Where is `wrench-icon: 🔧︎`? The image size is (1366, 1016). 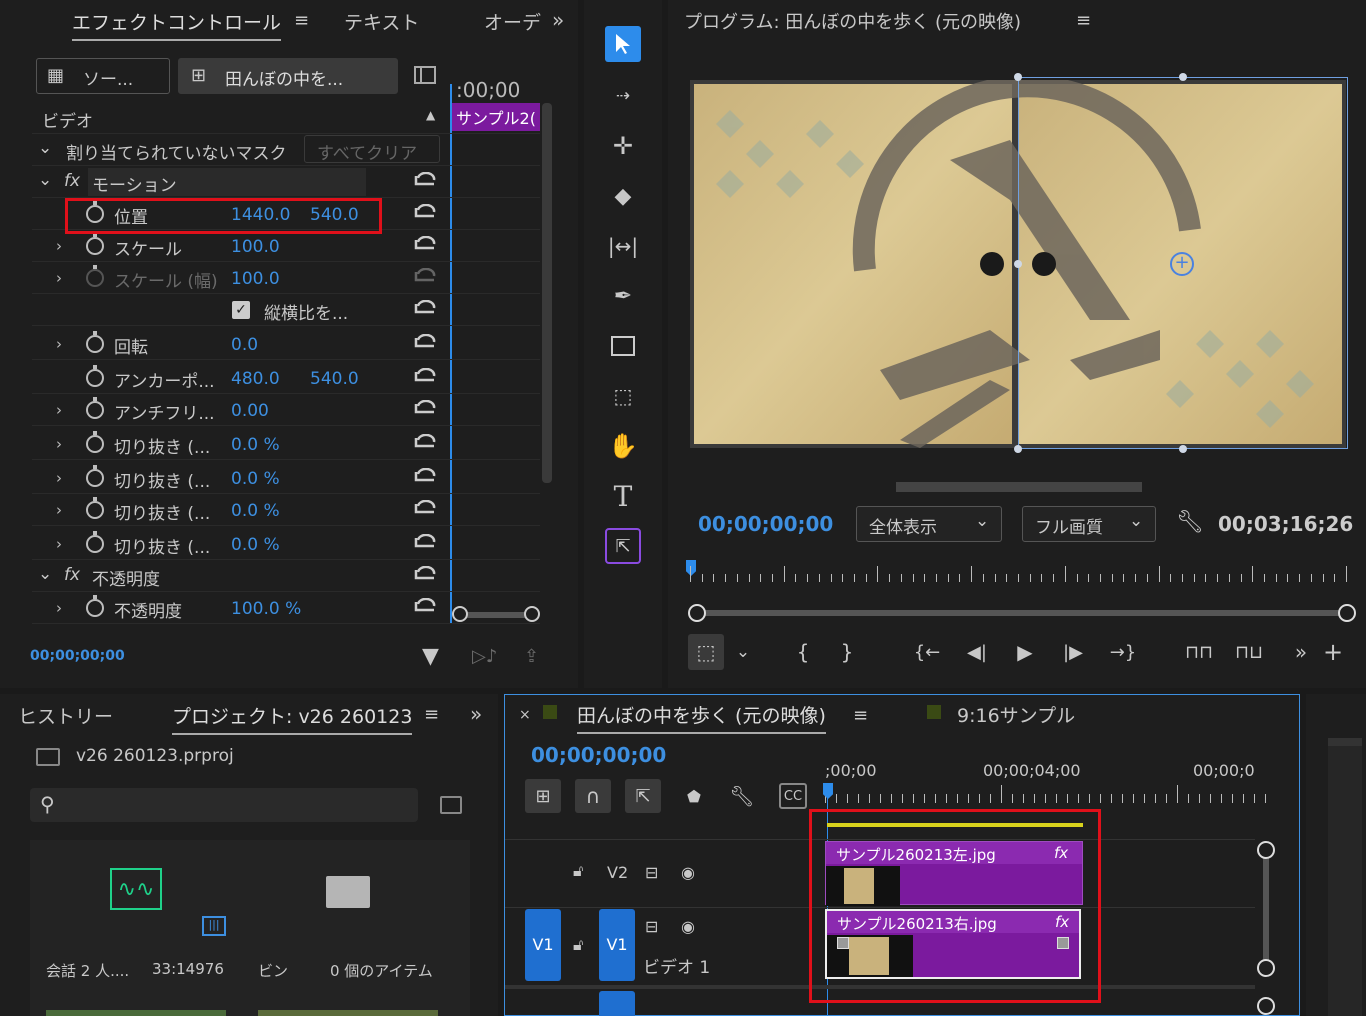
wrench-icon: 🔧︎ is located at coordinates (742, 796).